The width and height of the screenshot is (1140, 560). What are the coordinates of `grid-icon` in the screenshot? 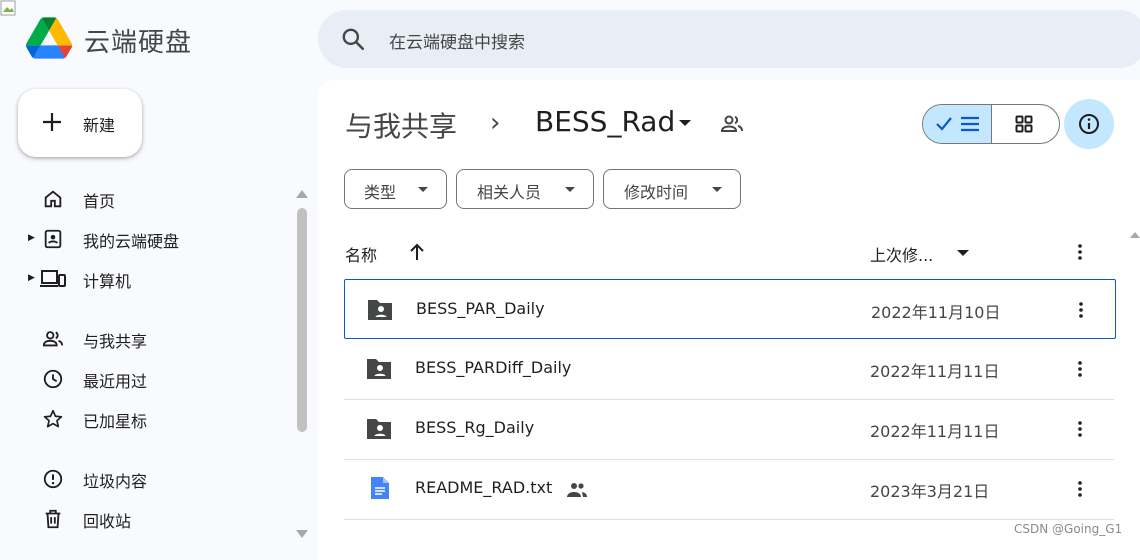 It's located at (1024, 124).